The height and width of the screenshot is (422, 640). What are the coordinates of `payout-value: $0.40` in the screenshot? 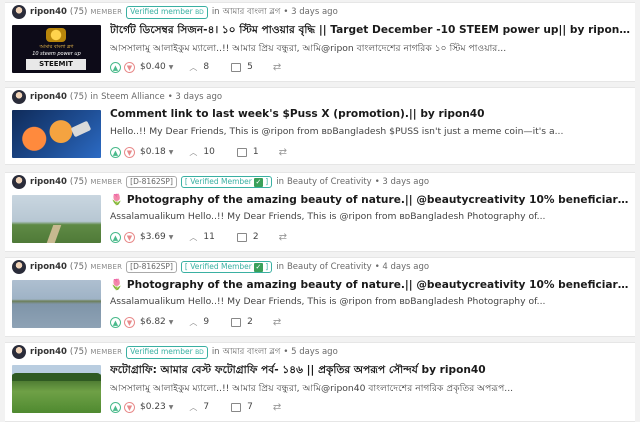 It's located at (153, 67).